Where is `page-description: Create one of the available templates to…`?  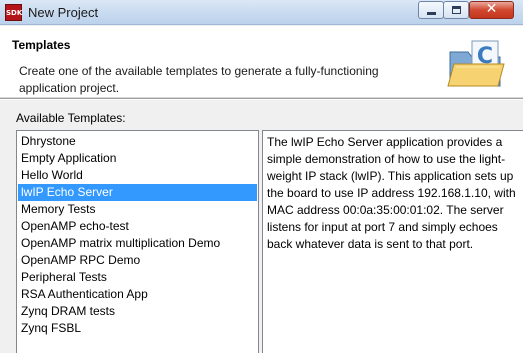
page-description: Create one of the available templates to… is located at coordinates (199, 79).